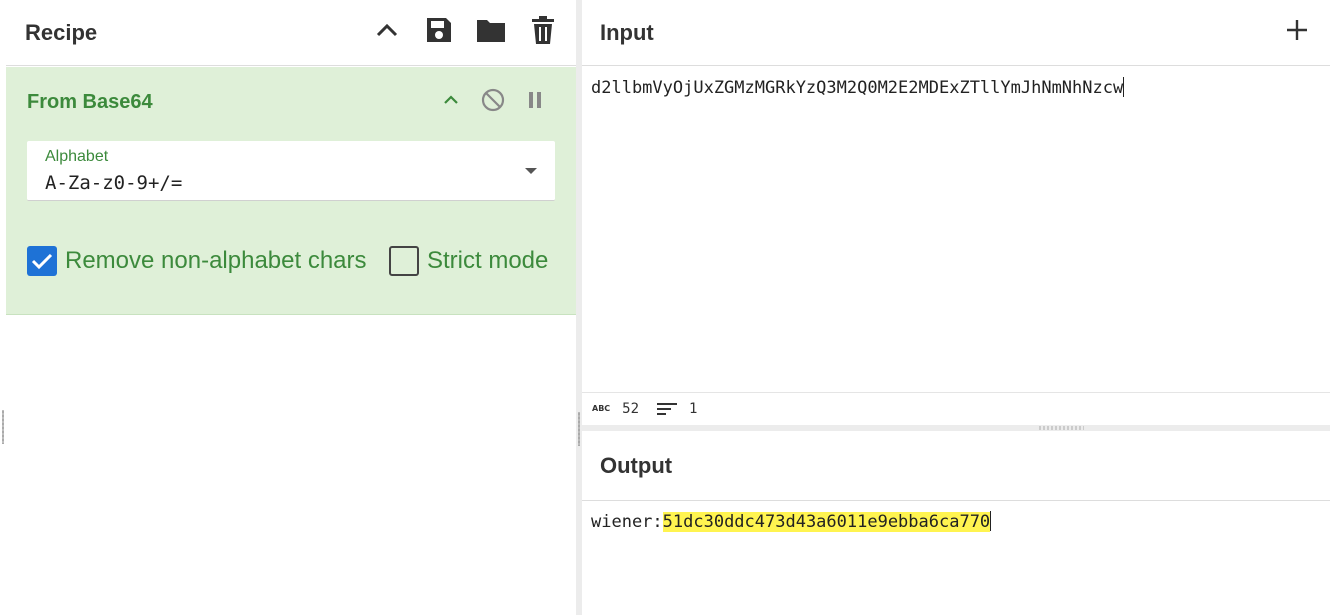 This screenshot has height=615, width=1330. I want to click on input-header: Input, so click(956, 33).